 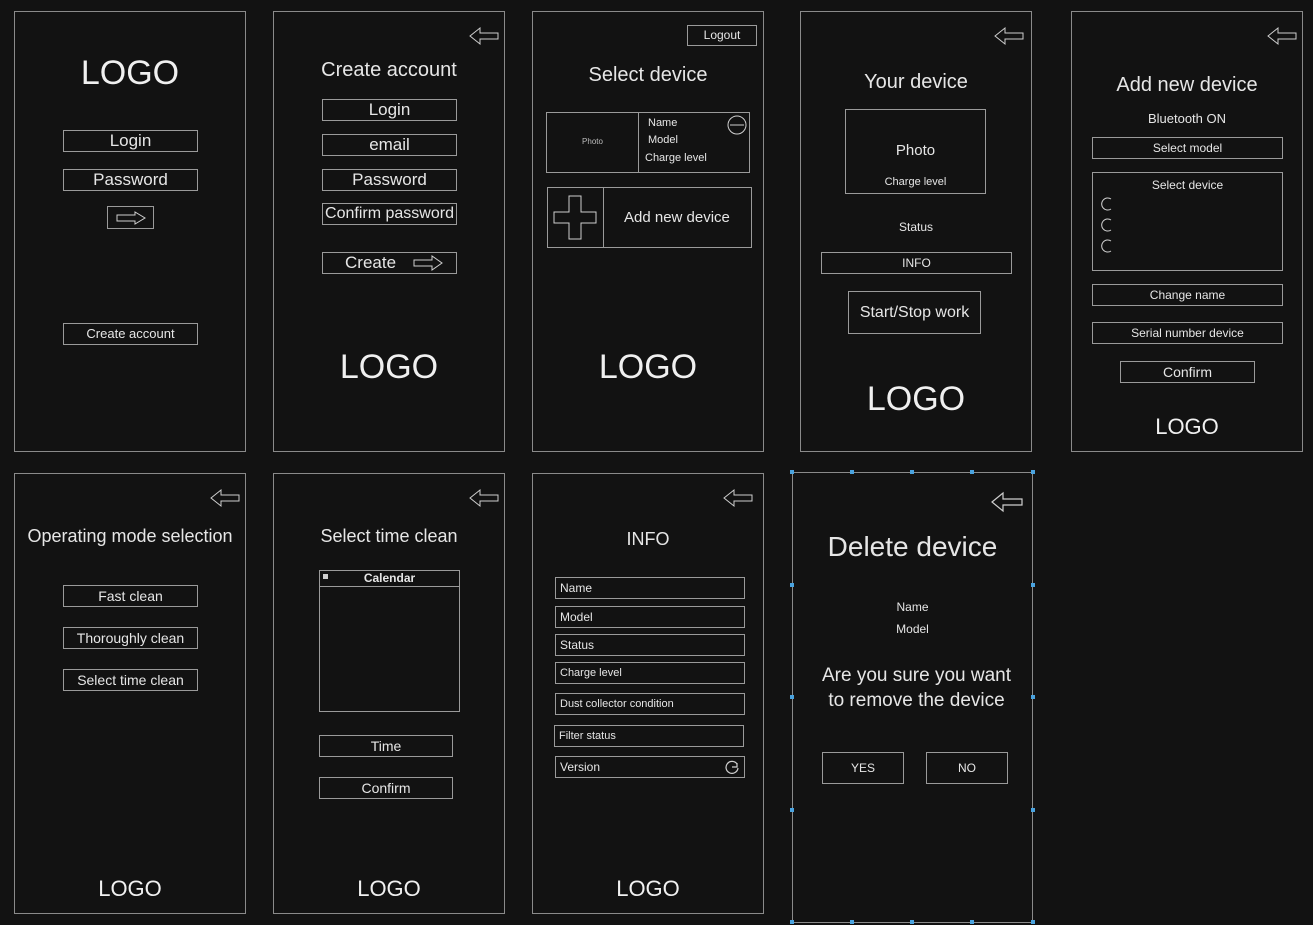 What do you see at coordinates (389, 70) in the screenshot?
I see `page-title: Create account` at bounding box center [389, 70].